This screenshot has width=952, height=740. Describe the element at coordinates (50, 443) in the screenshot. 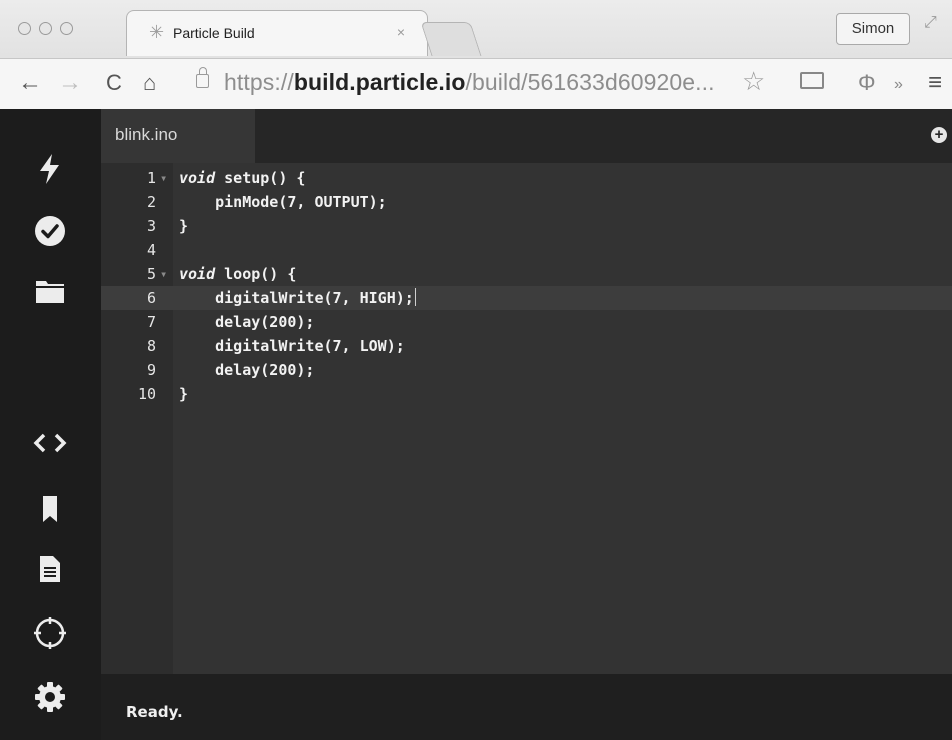

I see `code-icon` at that location.